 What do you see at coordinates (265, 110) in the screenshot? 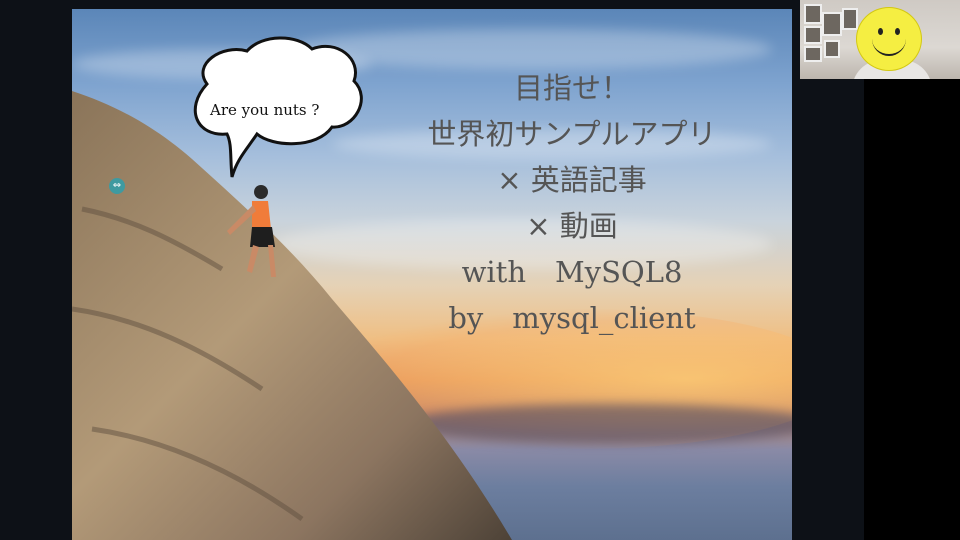
I see `speech-bubble-text: Are you nuts ?` at bounding box center [265, 110].